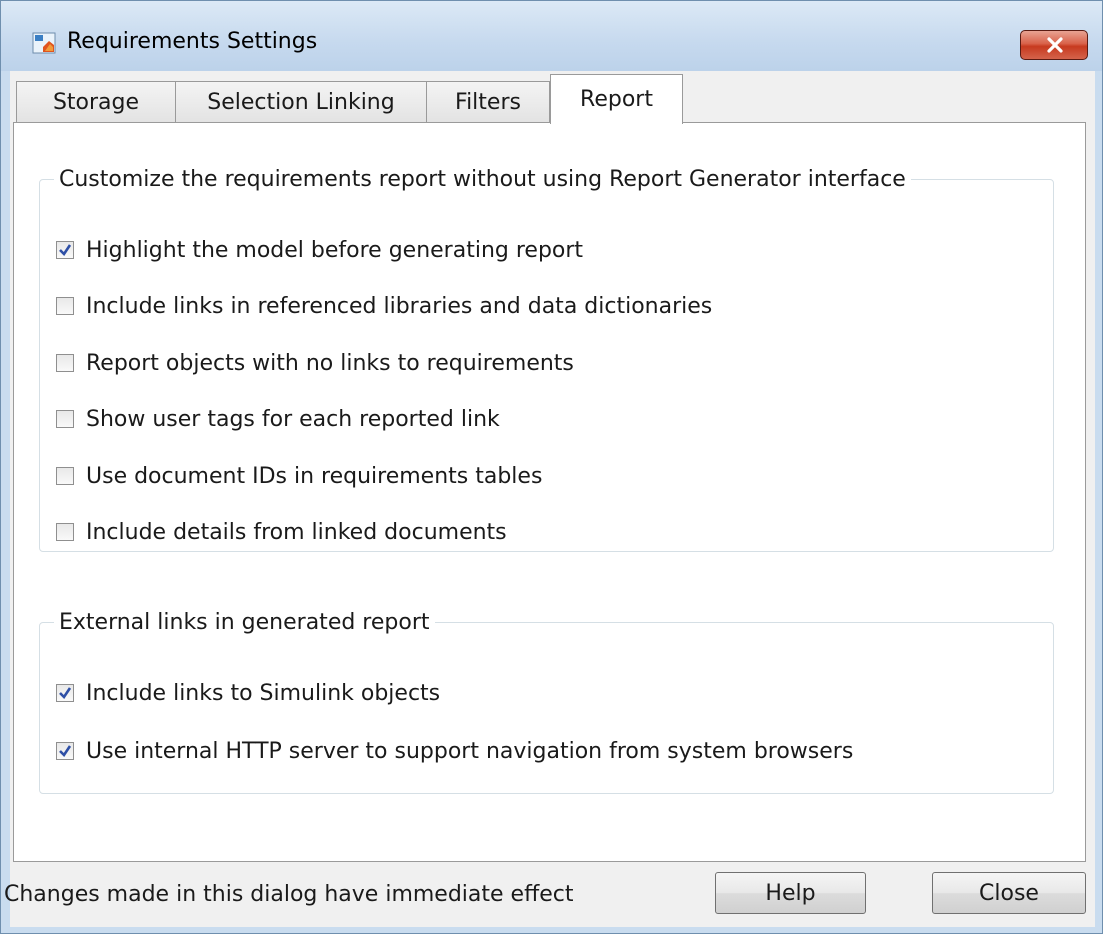 The width and height of the screenshot is (1105, 936). Describe the element at coordinates (192, 41) in the screenshot. I see `window-title: Requirements Settings` at that location.